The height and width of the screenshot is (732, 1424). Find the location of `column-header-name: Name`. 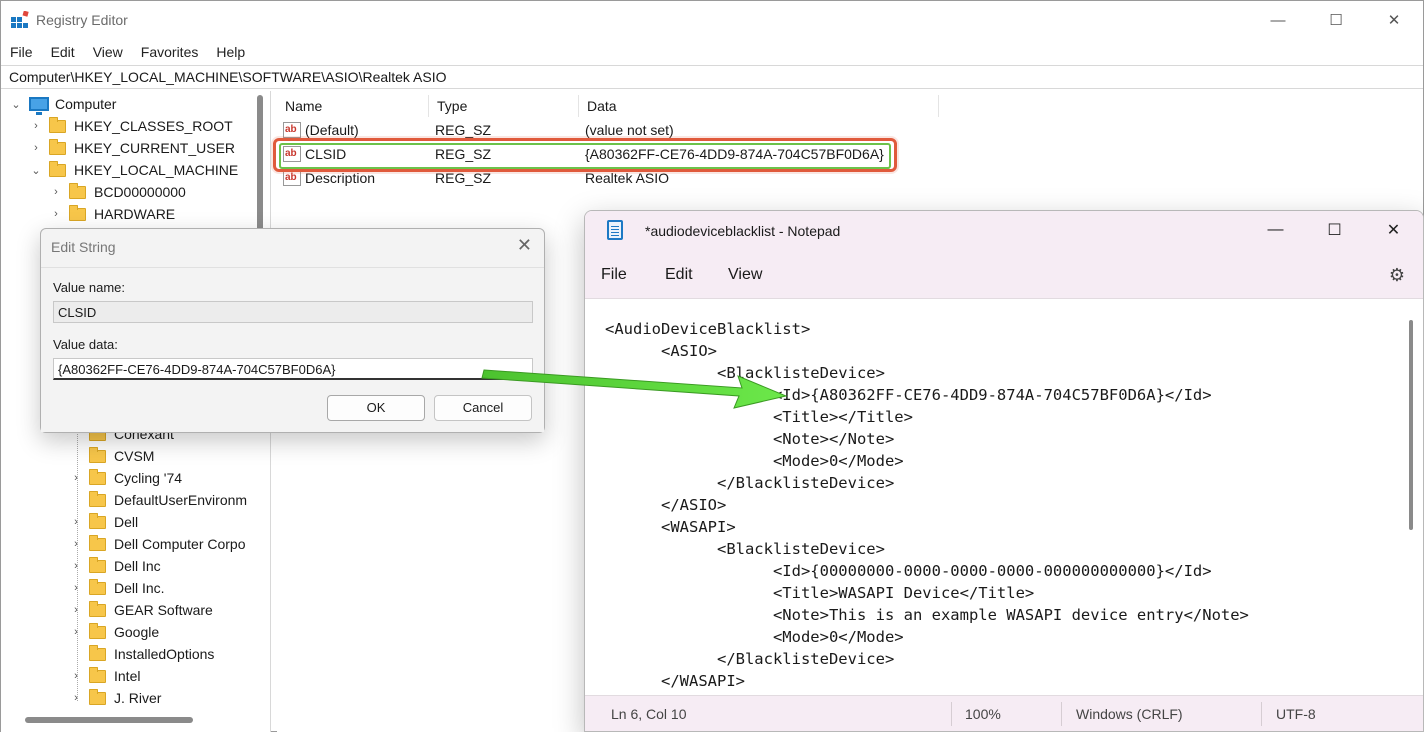

column-header-name: Name is located at coordinates (353, 106).